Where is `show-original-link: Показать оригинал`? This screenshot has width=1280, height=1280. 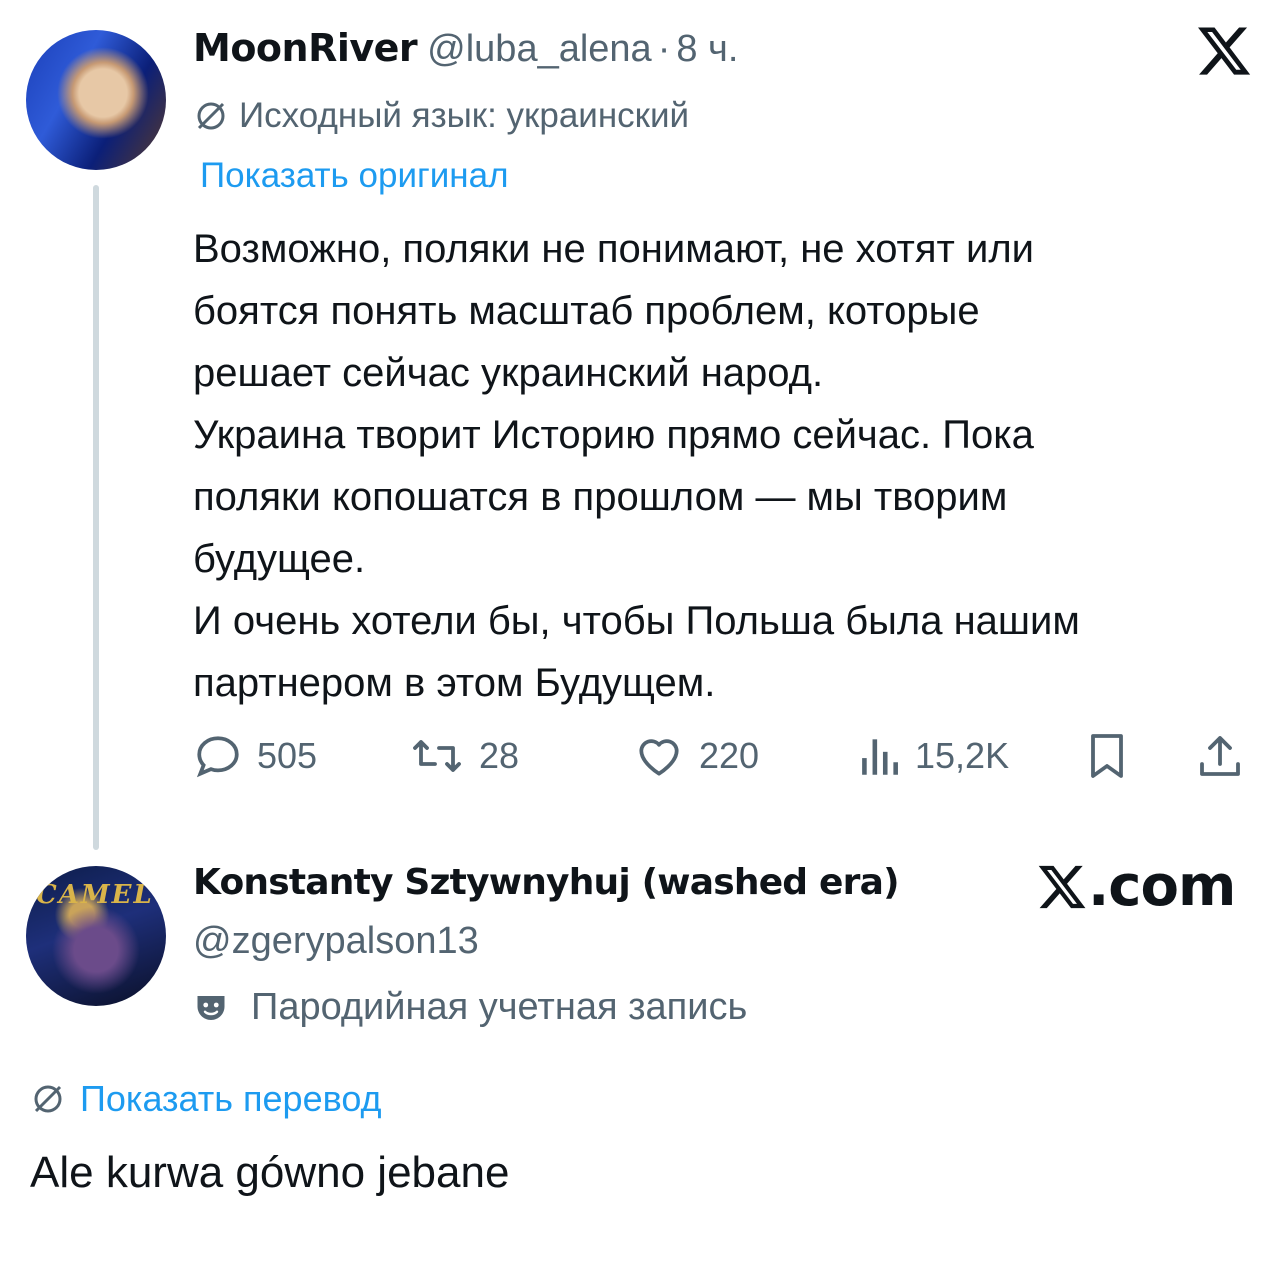
show-original-link: Показать оригинал is located at coordinates (354, 176).